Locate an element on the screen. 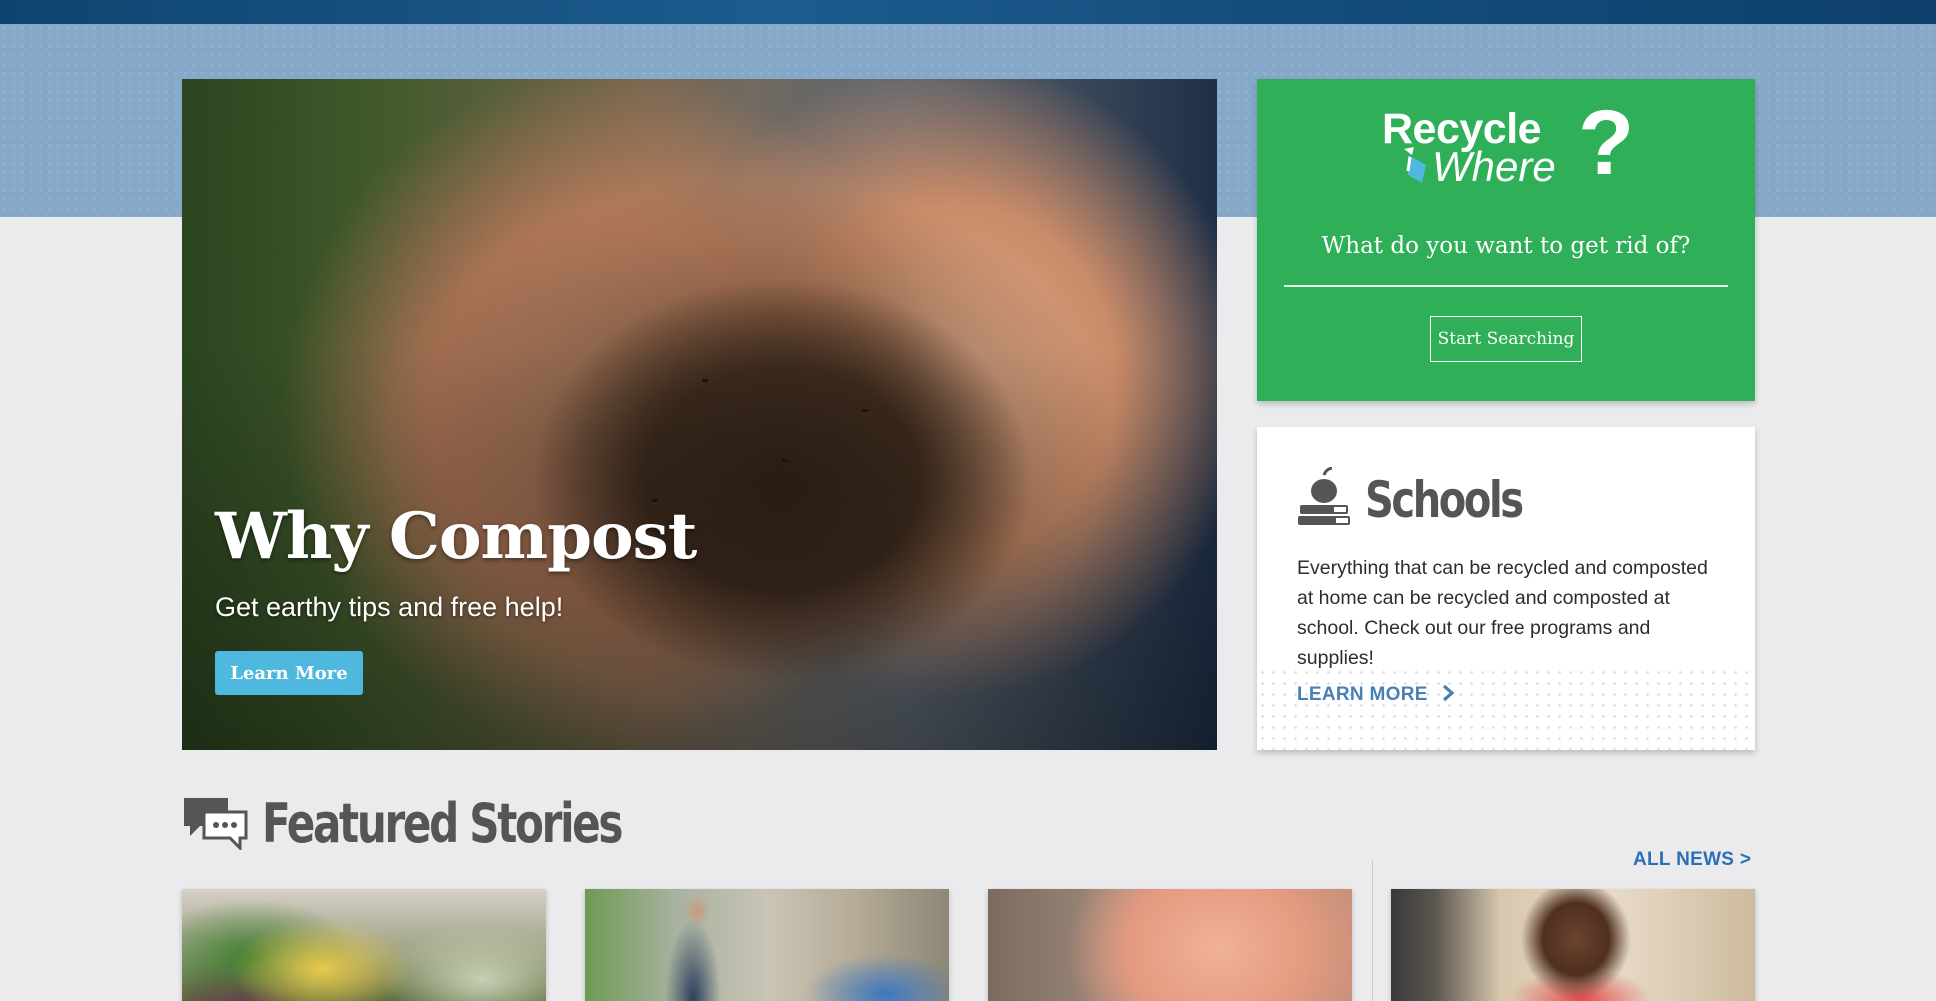 The image size is (1936, 1001). chevron-right-icon is located at coordinates (1449, 693).